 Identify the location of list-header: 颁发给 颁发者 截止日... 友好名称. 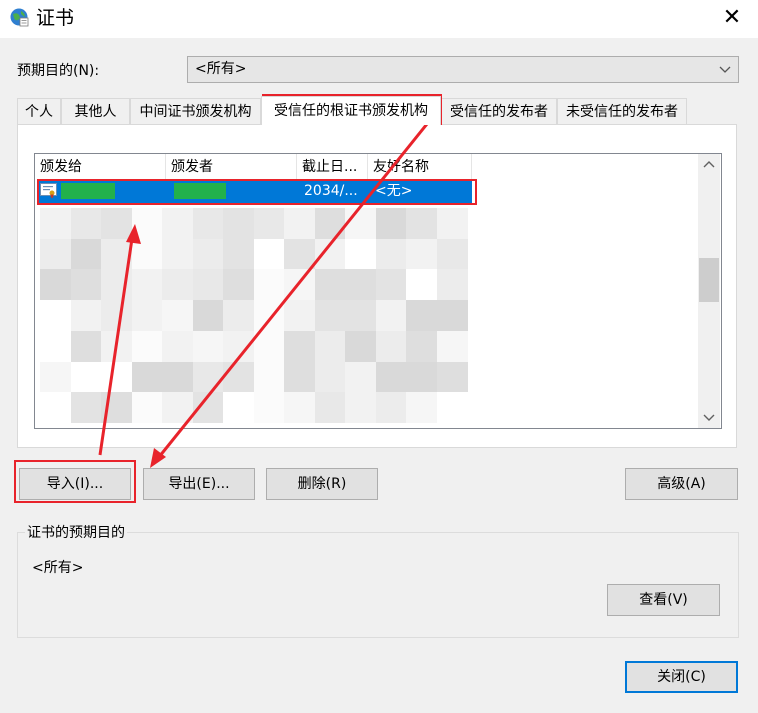
(378, 166).